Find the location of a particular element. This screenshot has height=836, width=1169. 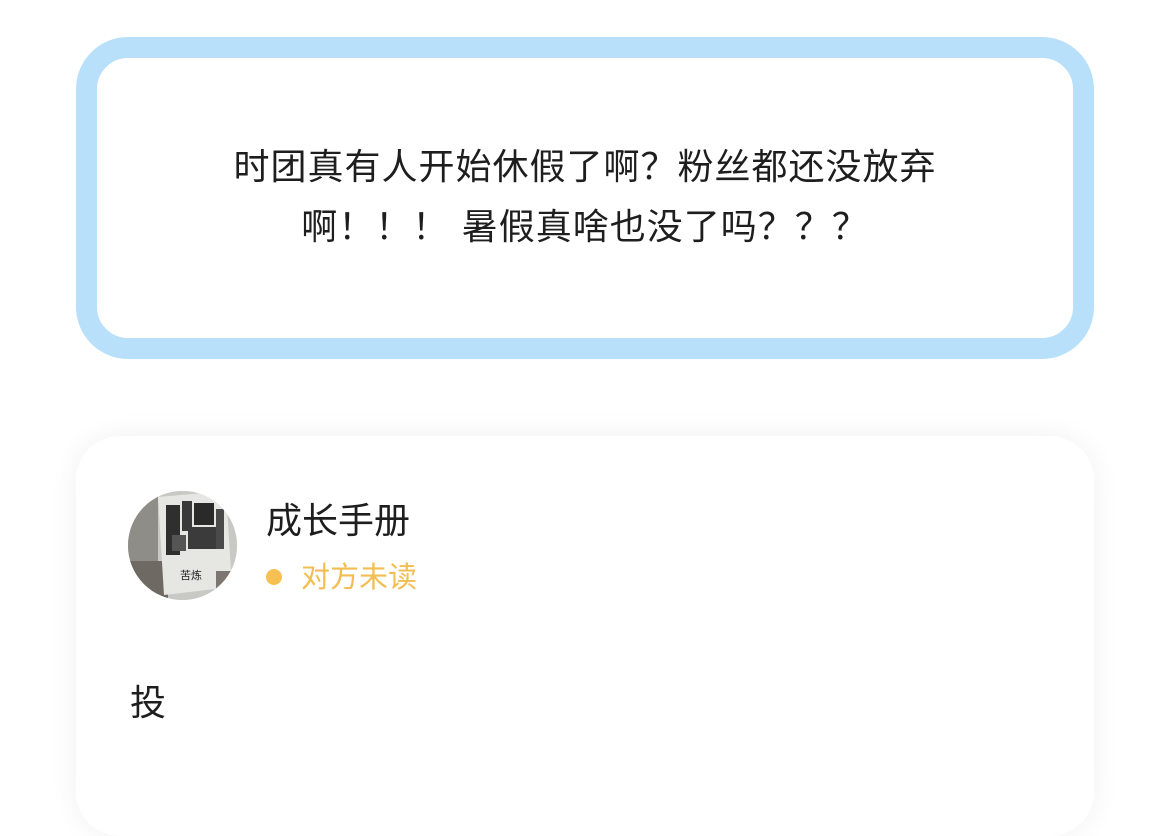

reply-message: 投 is located at coordinates (148, 703).